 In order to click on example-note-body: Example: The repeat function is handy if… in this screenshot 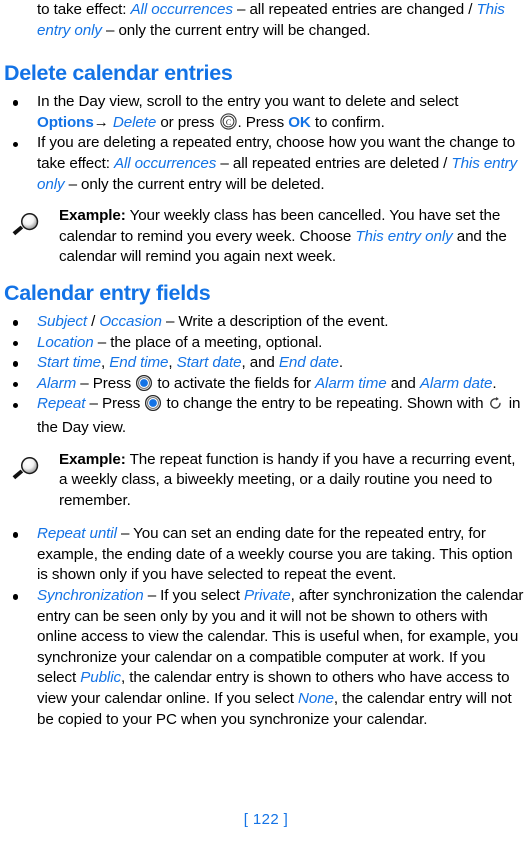, I will do `click(265, 481)`.